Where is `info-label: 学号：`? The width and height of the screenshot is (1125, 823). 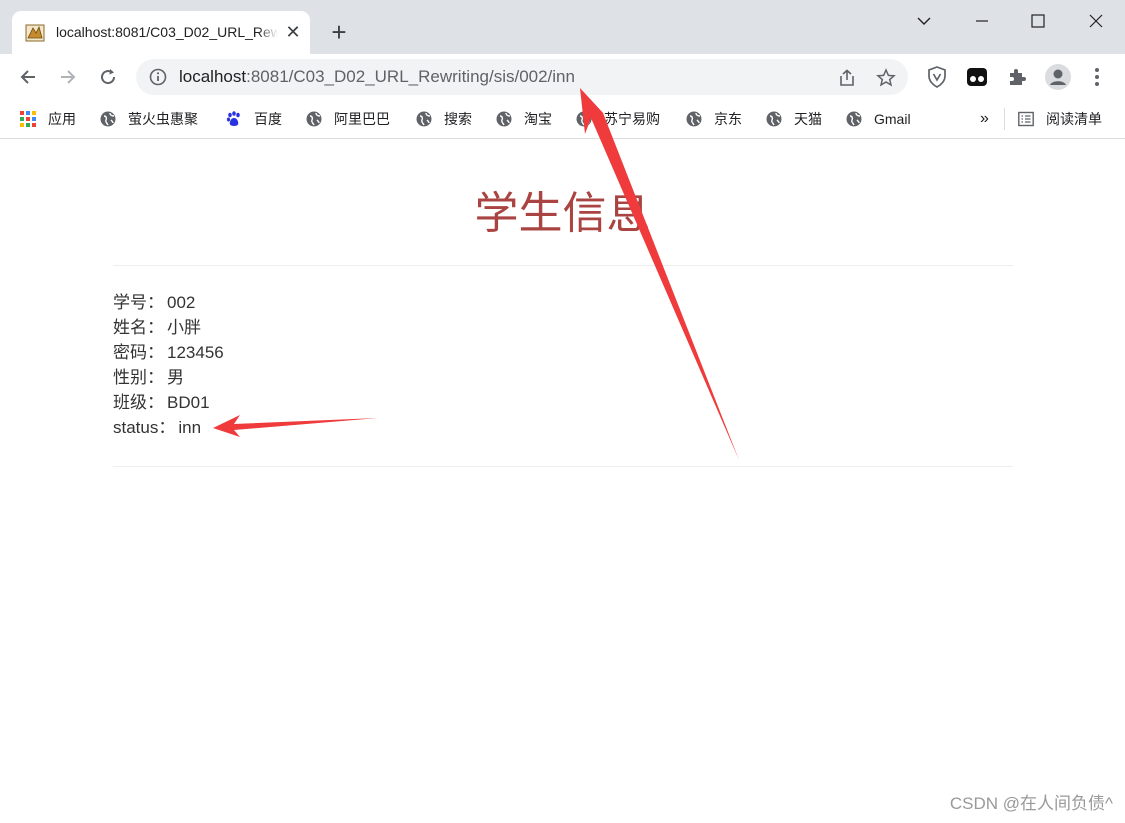 info-label: 学号： is located at coordinates (138, 302).